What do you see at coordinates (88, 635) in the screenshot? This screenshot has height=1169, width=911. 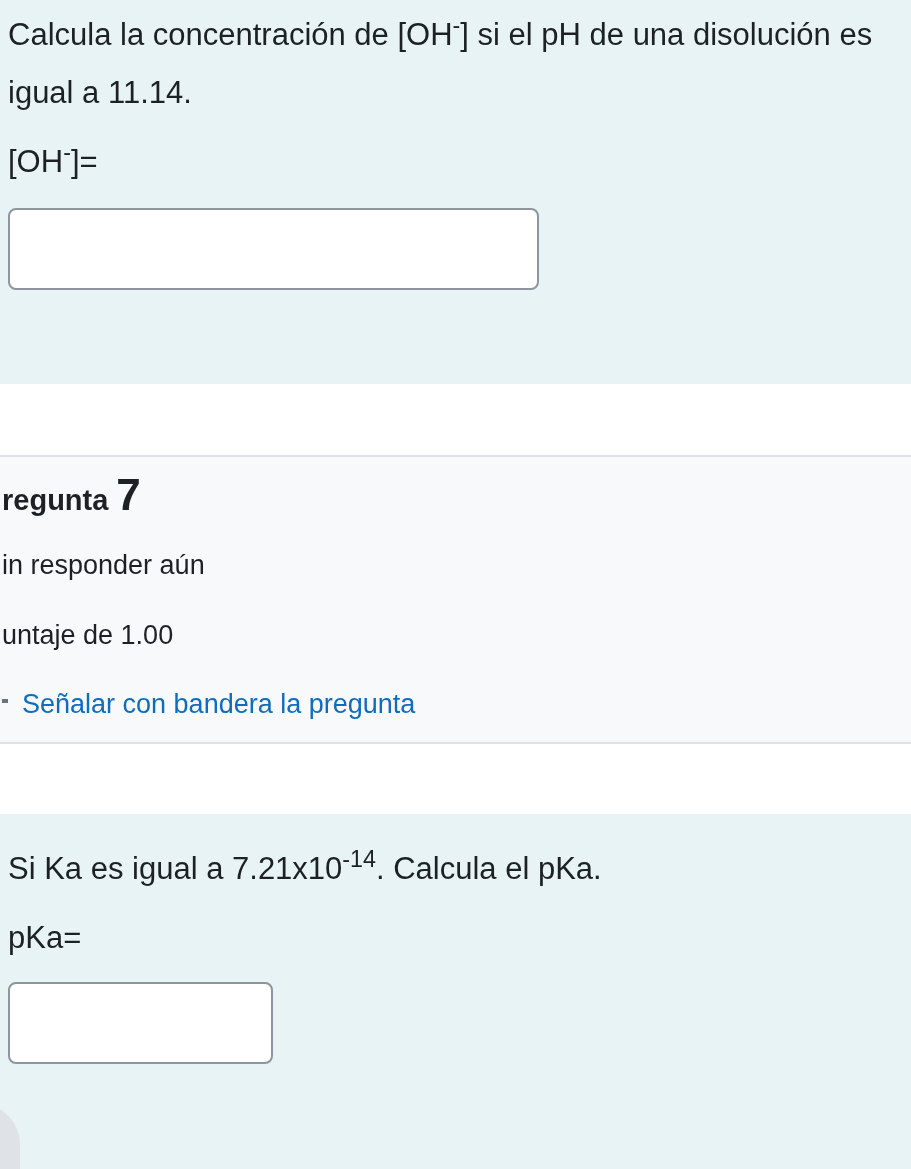 I see `question-grade: untaje de 1.00` at bounding box center [88, 635].